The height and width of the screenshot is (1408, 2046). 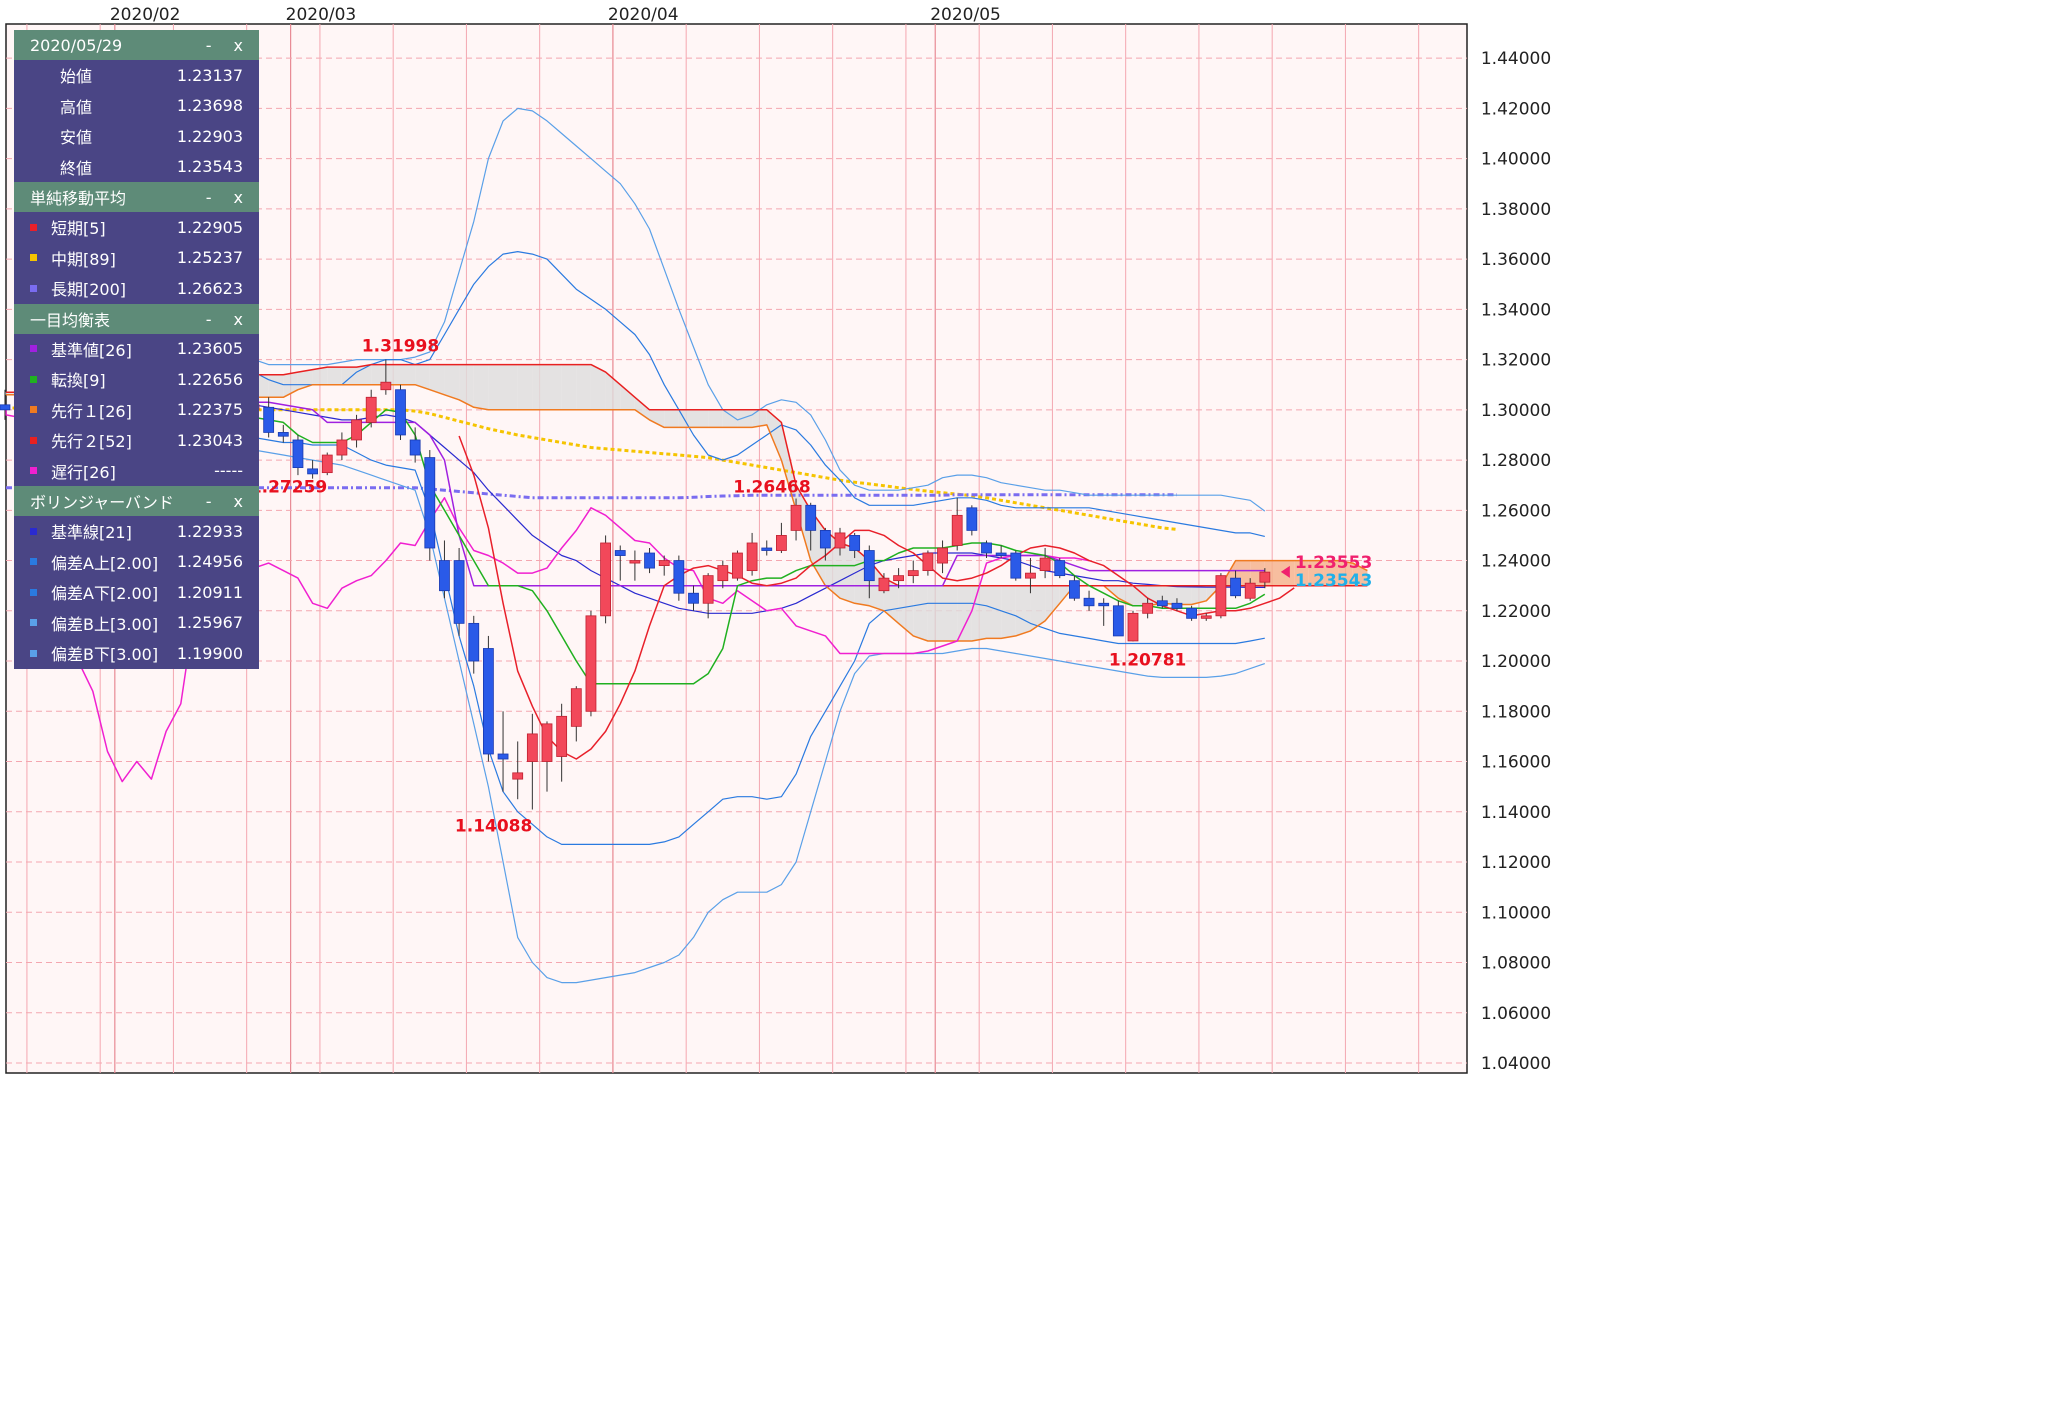 What do you see at coordinates (238, 319) in the screenshot?
I see `ichimoku-close-button: x` at bounding box center [238, 319].